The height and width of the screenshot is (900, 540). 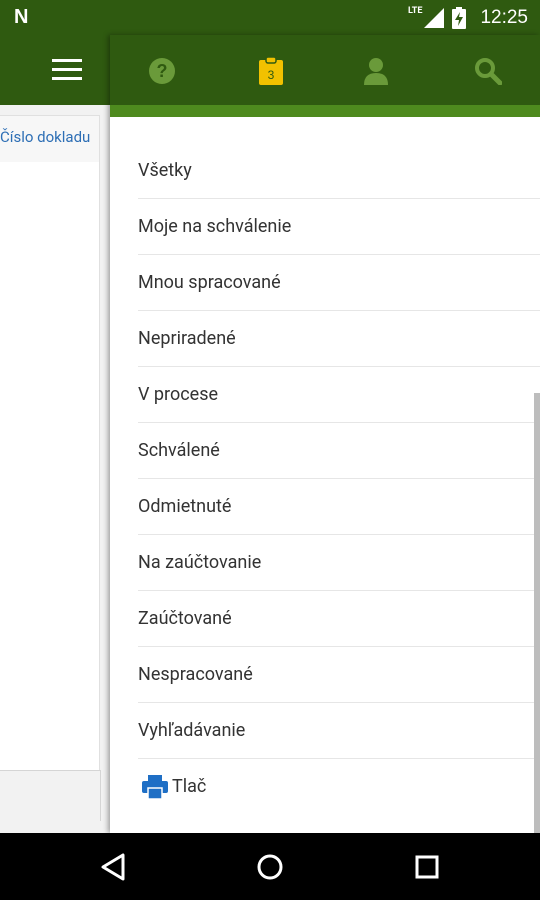 What do you see at coordinates (339, 227) in the screenshot?
I see `menu-item-mine-for-approval: Moje na schválenie` at bounding box center [339, 227].